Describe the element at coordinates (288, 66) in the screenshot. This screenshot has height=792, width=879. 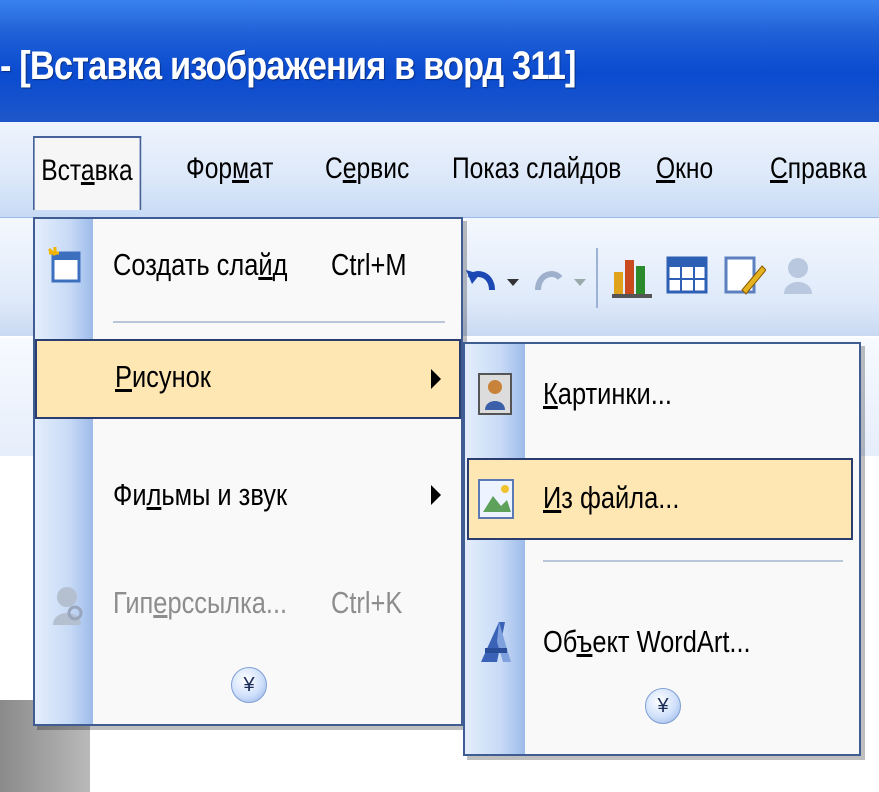
I see `window-title: - [Вставка изображения в ворд 311]` at that location.